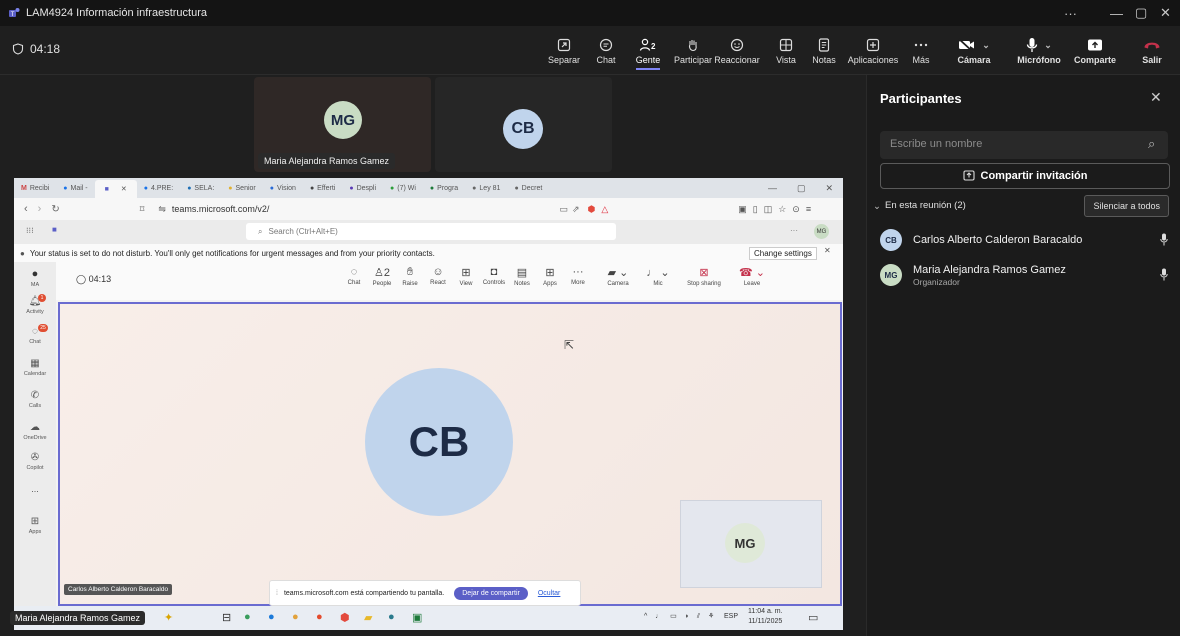 The image size is (1180, 636). Describe the element at coordinates (571, 209) in the screenshot. I see `address-actions-icon: ▭⇗` at that location.